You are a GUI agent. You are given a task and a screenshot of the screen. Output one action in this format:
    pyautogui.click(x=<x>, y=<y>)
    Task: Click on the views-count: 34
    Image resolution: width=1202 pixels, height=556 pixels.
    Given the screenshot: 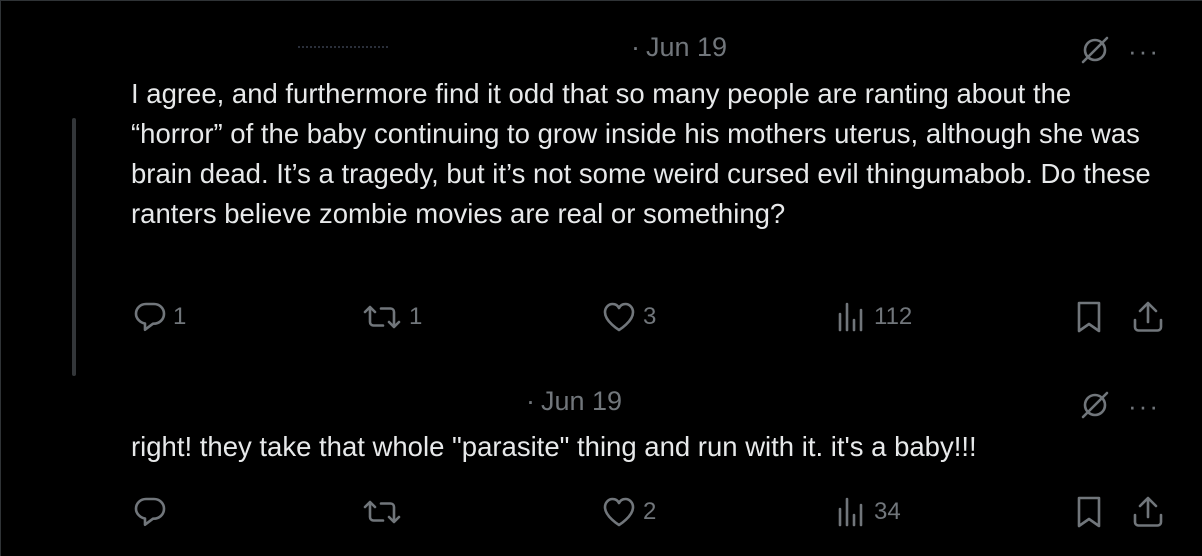 What is the action you would take?
    pyautogui.click(x=887, y=511)
    